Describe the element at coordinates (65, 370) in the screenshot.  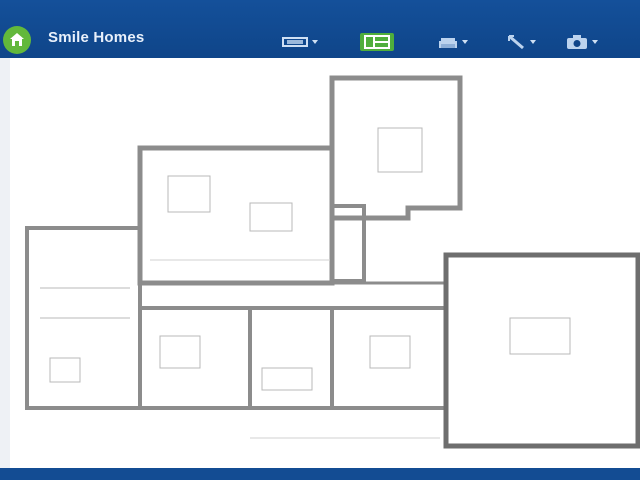
I see `toilet-icon` at that location.